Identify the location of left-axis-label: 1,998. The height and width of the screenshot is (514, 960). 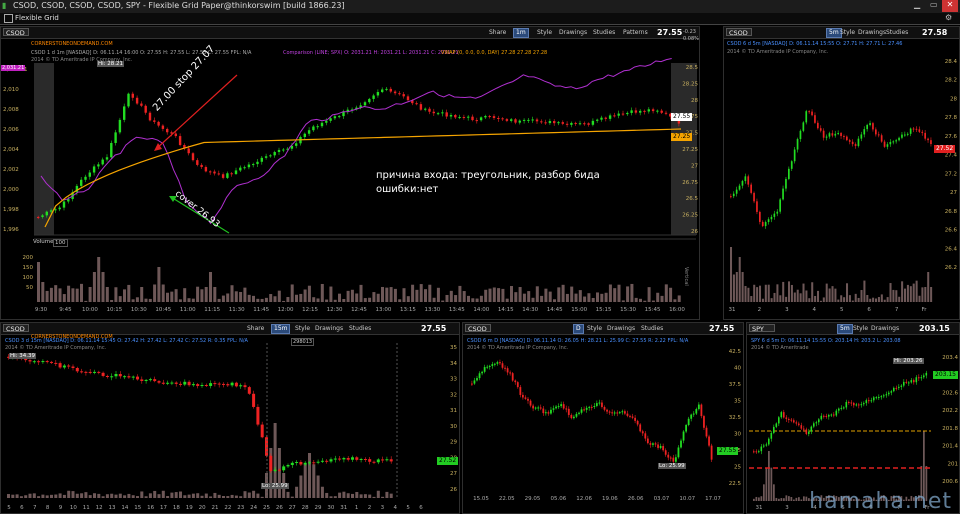
(11, 210).